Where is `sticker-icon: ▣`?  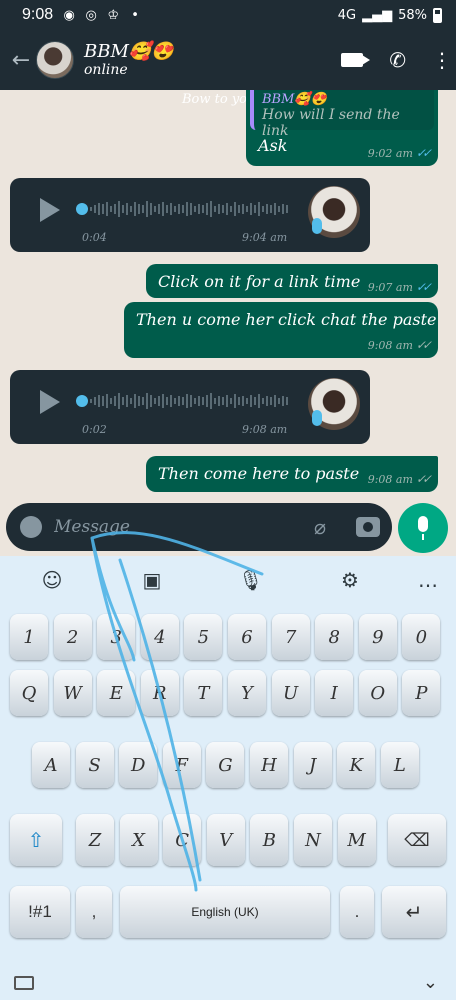 sticker-icon: ▣ is located at coordinates (152, 580).